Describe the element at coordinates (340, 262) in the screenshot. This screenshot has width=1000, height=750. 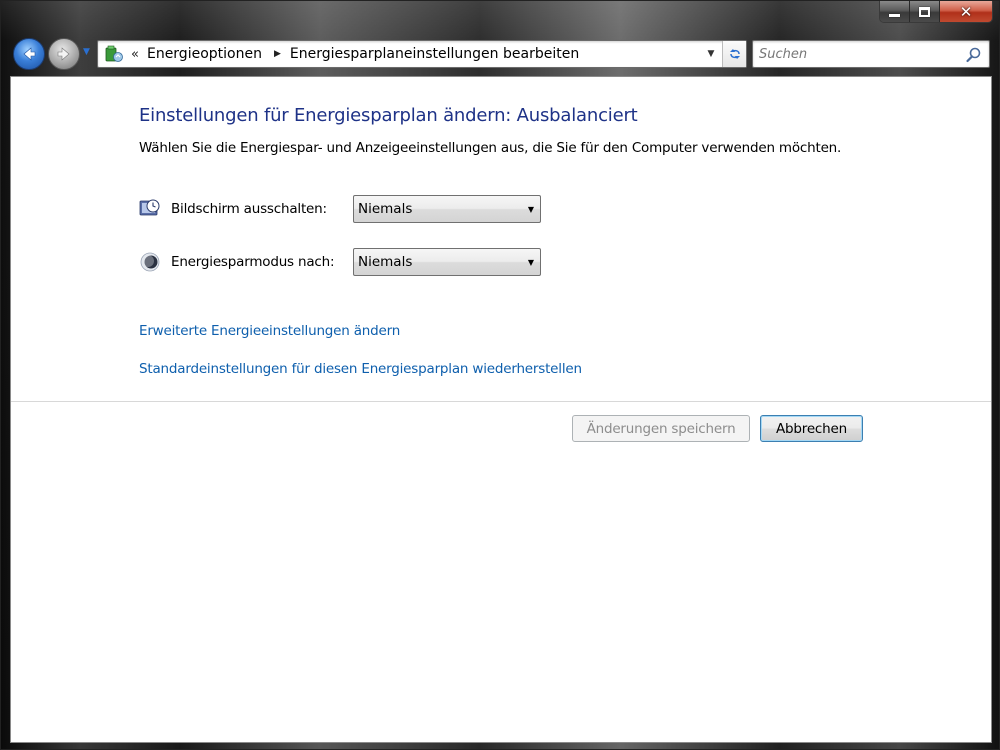
I see `setting-row-sleep: Energiesparmodus nach: Niemals ▼` at that location.